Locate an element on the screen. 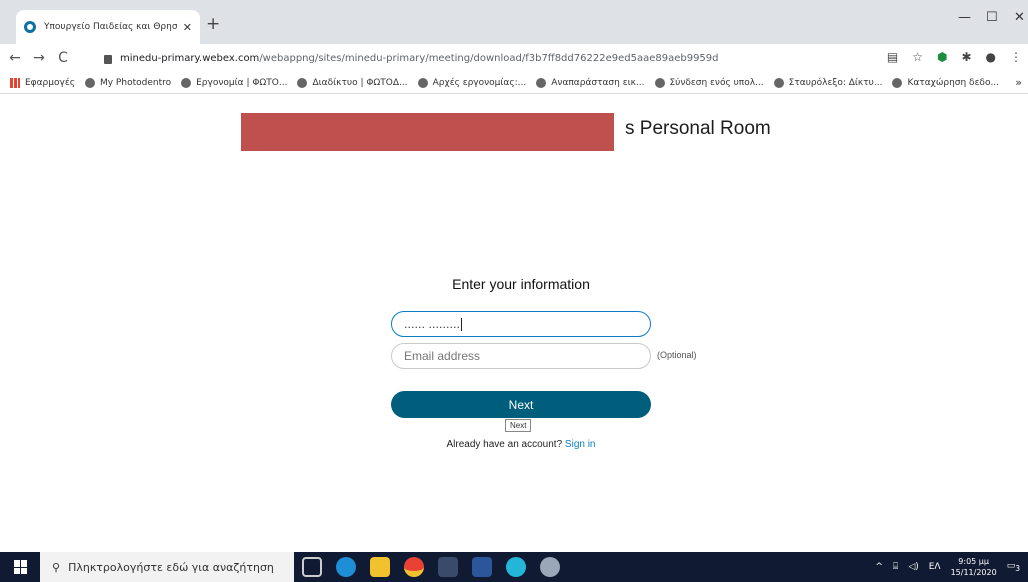  bookmark-star-icon: ☆ is located at coordinates (917, 57).